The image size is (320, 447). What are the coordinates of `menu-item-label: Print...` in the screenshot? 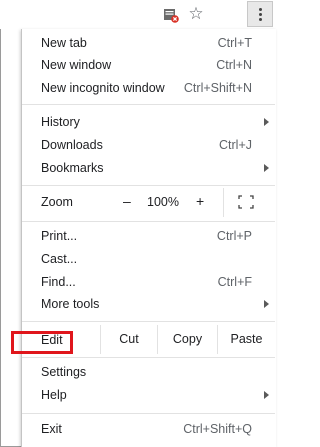 It's located at (59, 236).